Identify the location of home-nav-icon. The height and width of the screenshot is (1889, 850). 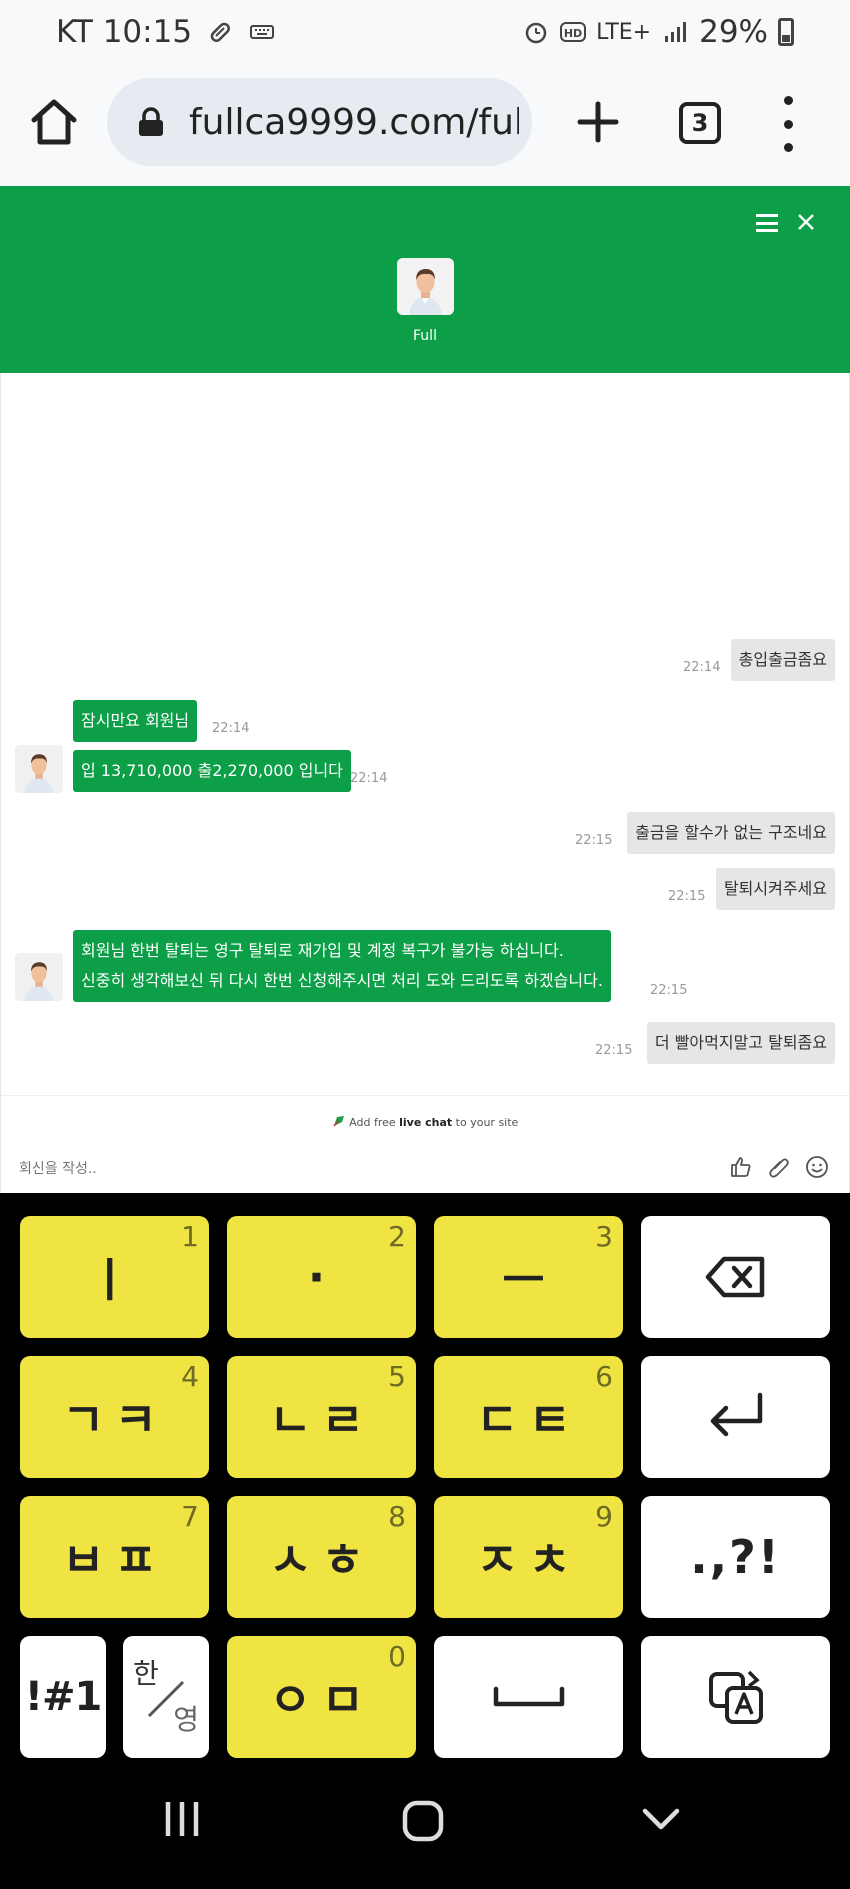
(423, 1821).